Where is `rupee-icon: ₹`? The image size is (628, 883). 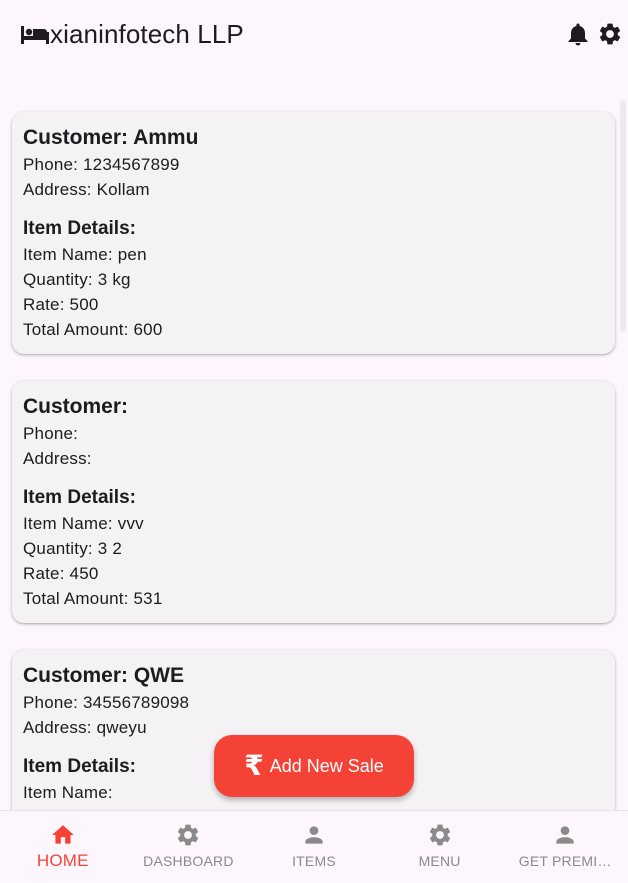 rupee-icon: ₹ is located at coordinates (254, 765).